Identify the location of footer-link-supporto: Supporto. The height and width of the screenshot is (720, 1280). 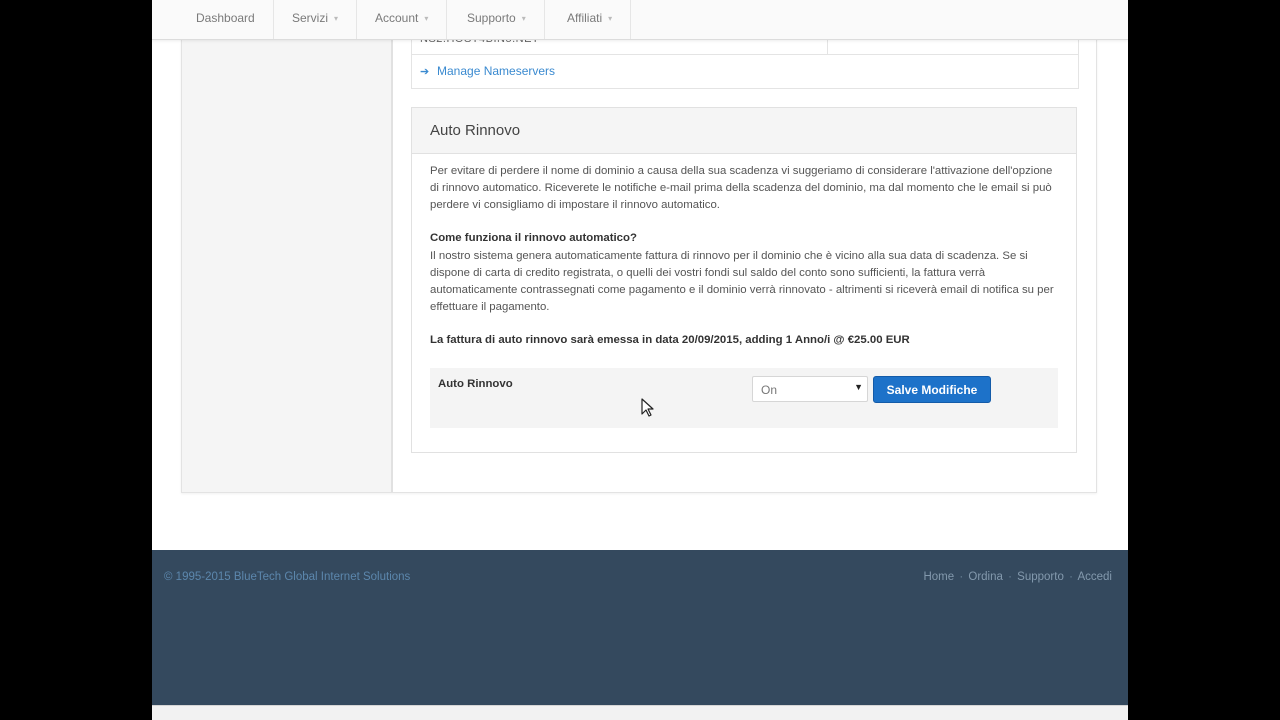
(1040, 577).